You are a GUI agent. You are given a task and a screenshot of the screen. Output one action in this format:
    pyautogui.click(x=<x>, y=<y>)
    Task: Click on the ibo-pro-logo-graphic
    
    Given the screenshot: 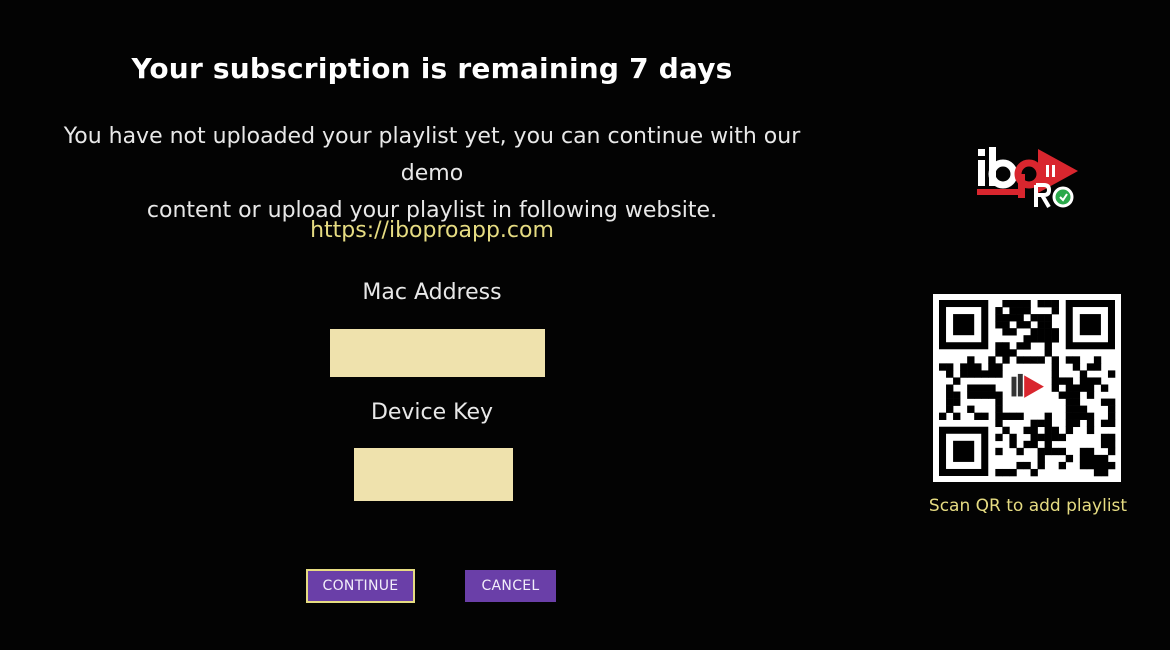 What is the action you would take?
    pyautogui.click(x=1027, y=178)
    